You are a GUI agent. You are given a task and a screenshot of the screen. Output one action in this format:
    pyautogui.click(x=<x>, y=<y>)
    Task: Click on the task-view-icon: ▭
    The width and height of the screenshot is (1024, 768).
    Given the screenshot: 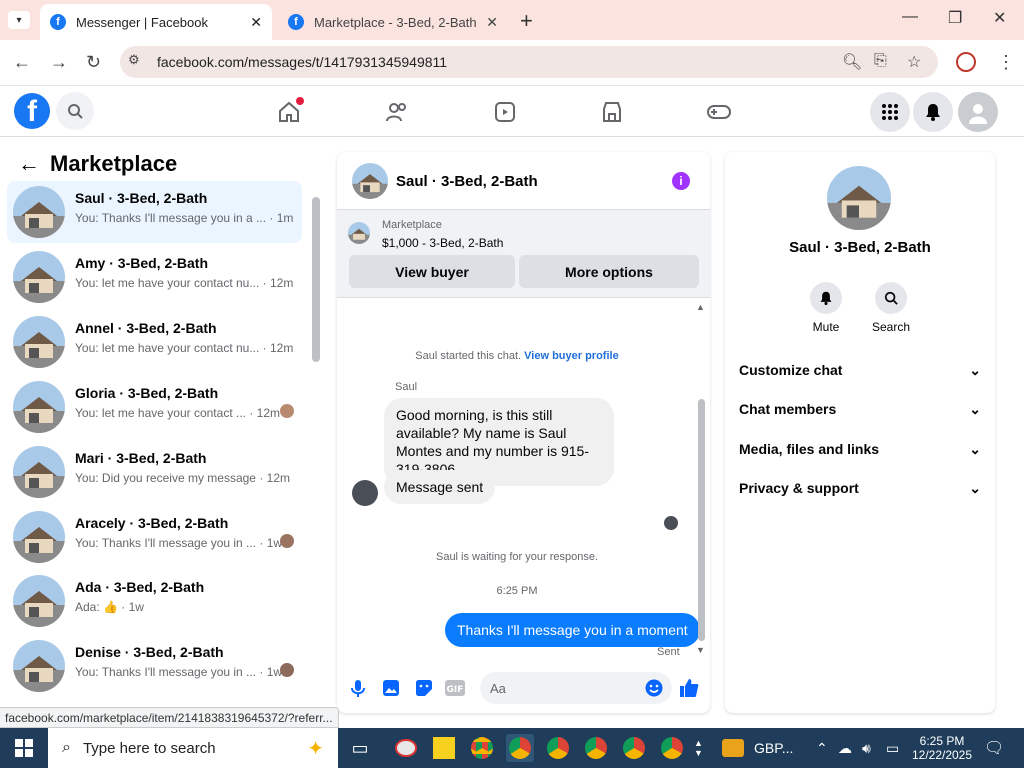 What is the action you would take?
    pyautogui.click(x=360, y=748)
    